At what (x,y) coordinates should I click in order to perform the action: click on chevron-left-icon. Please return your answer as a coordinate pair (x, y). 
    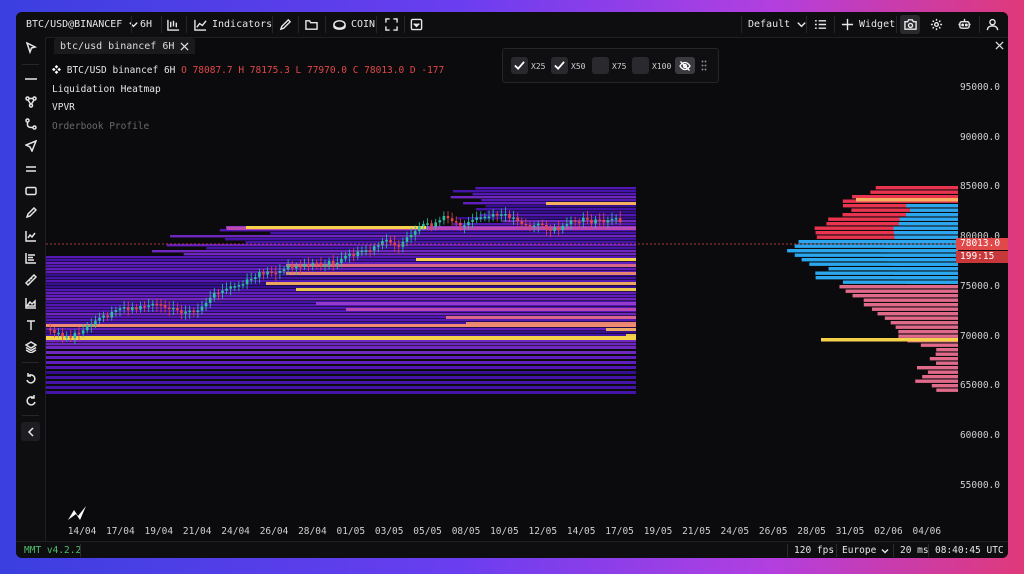
    Looking at the image, I should click on (30, 431).